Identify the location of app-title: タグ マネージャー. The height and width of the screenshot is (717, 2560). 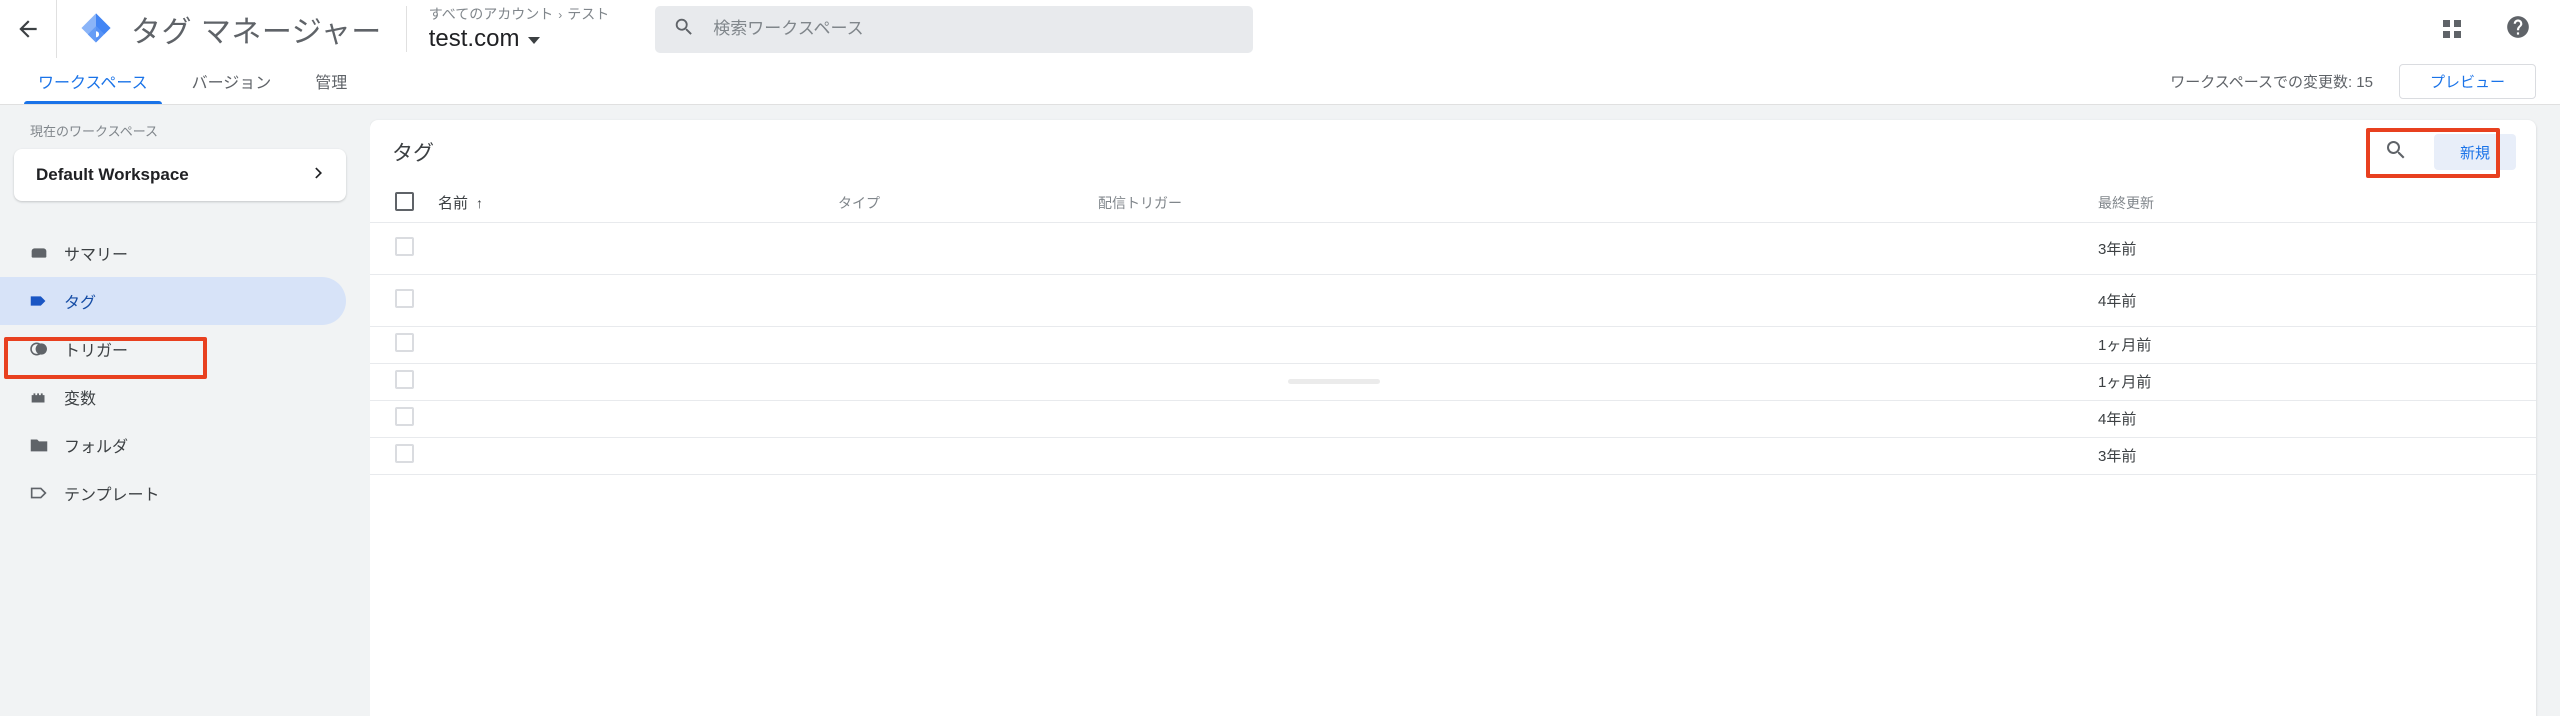
(256, 32).